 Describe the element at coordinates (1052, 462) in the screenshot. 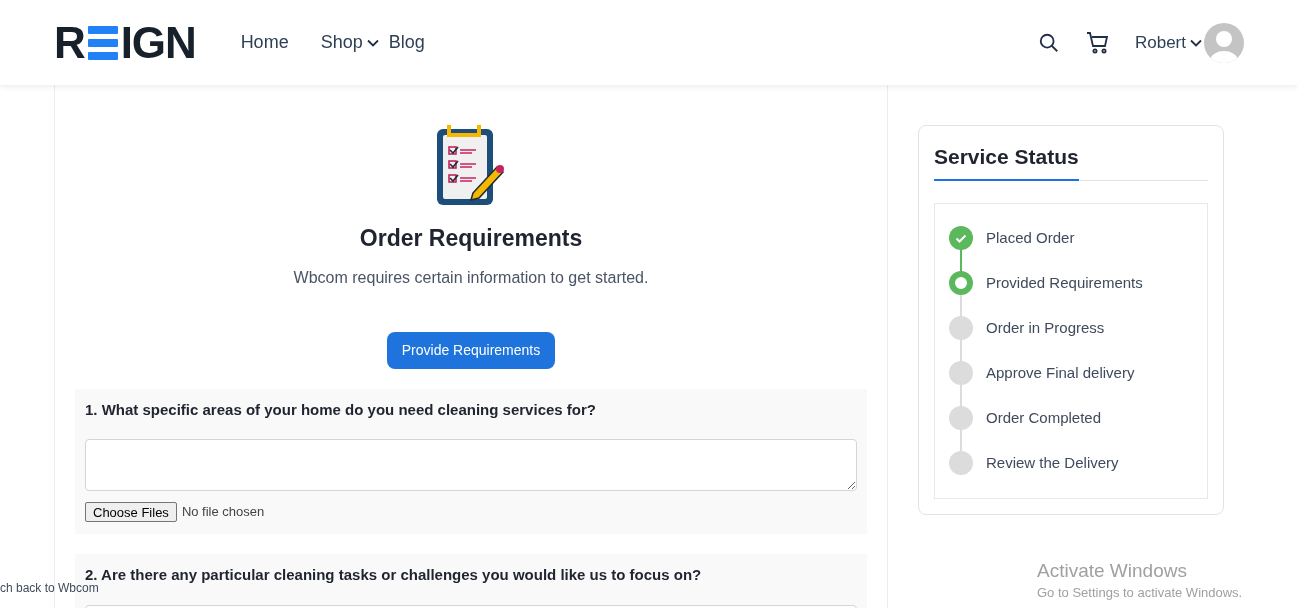

I see `status-step-label: Review the Delivery` at that location.